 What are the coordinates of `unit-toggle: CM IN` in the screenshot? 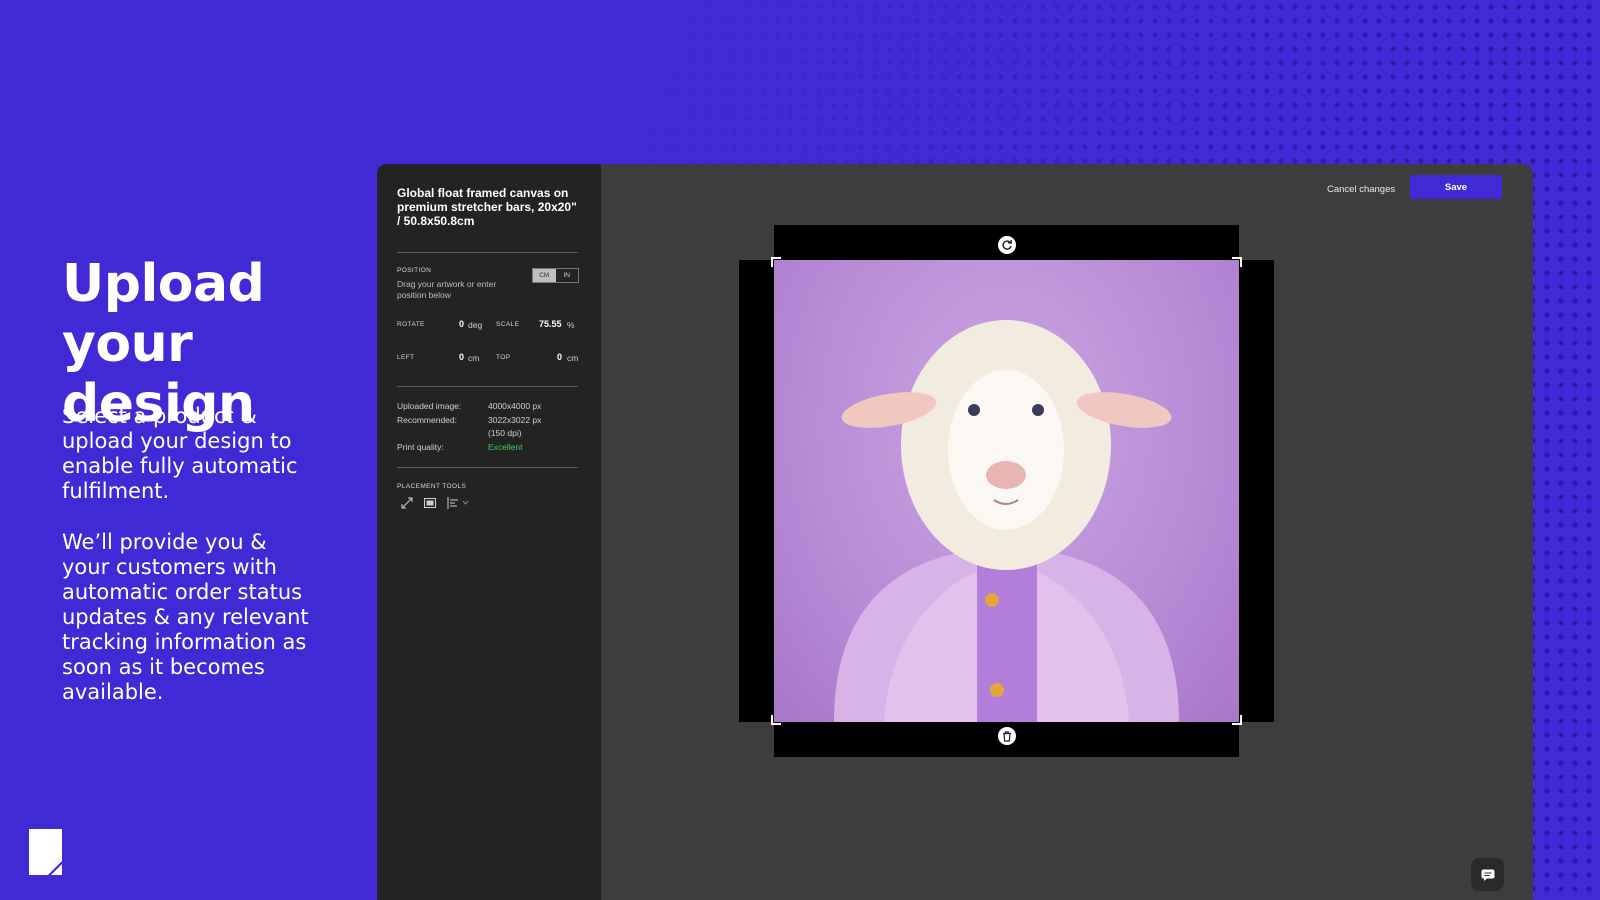 It's located at (555, 275).